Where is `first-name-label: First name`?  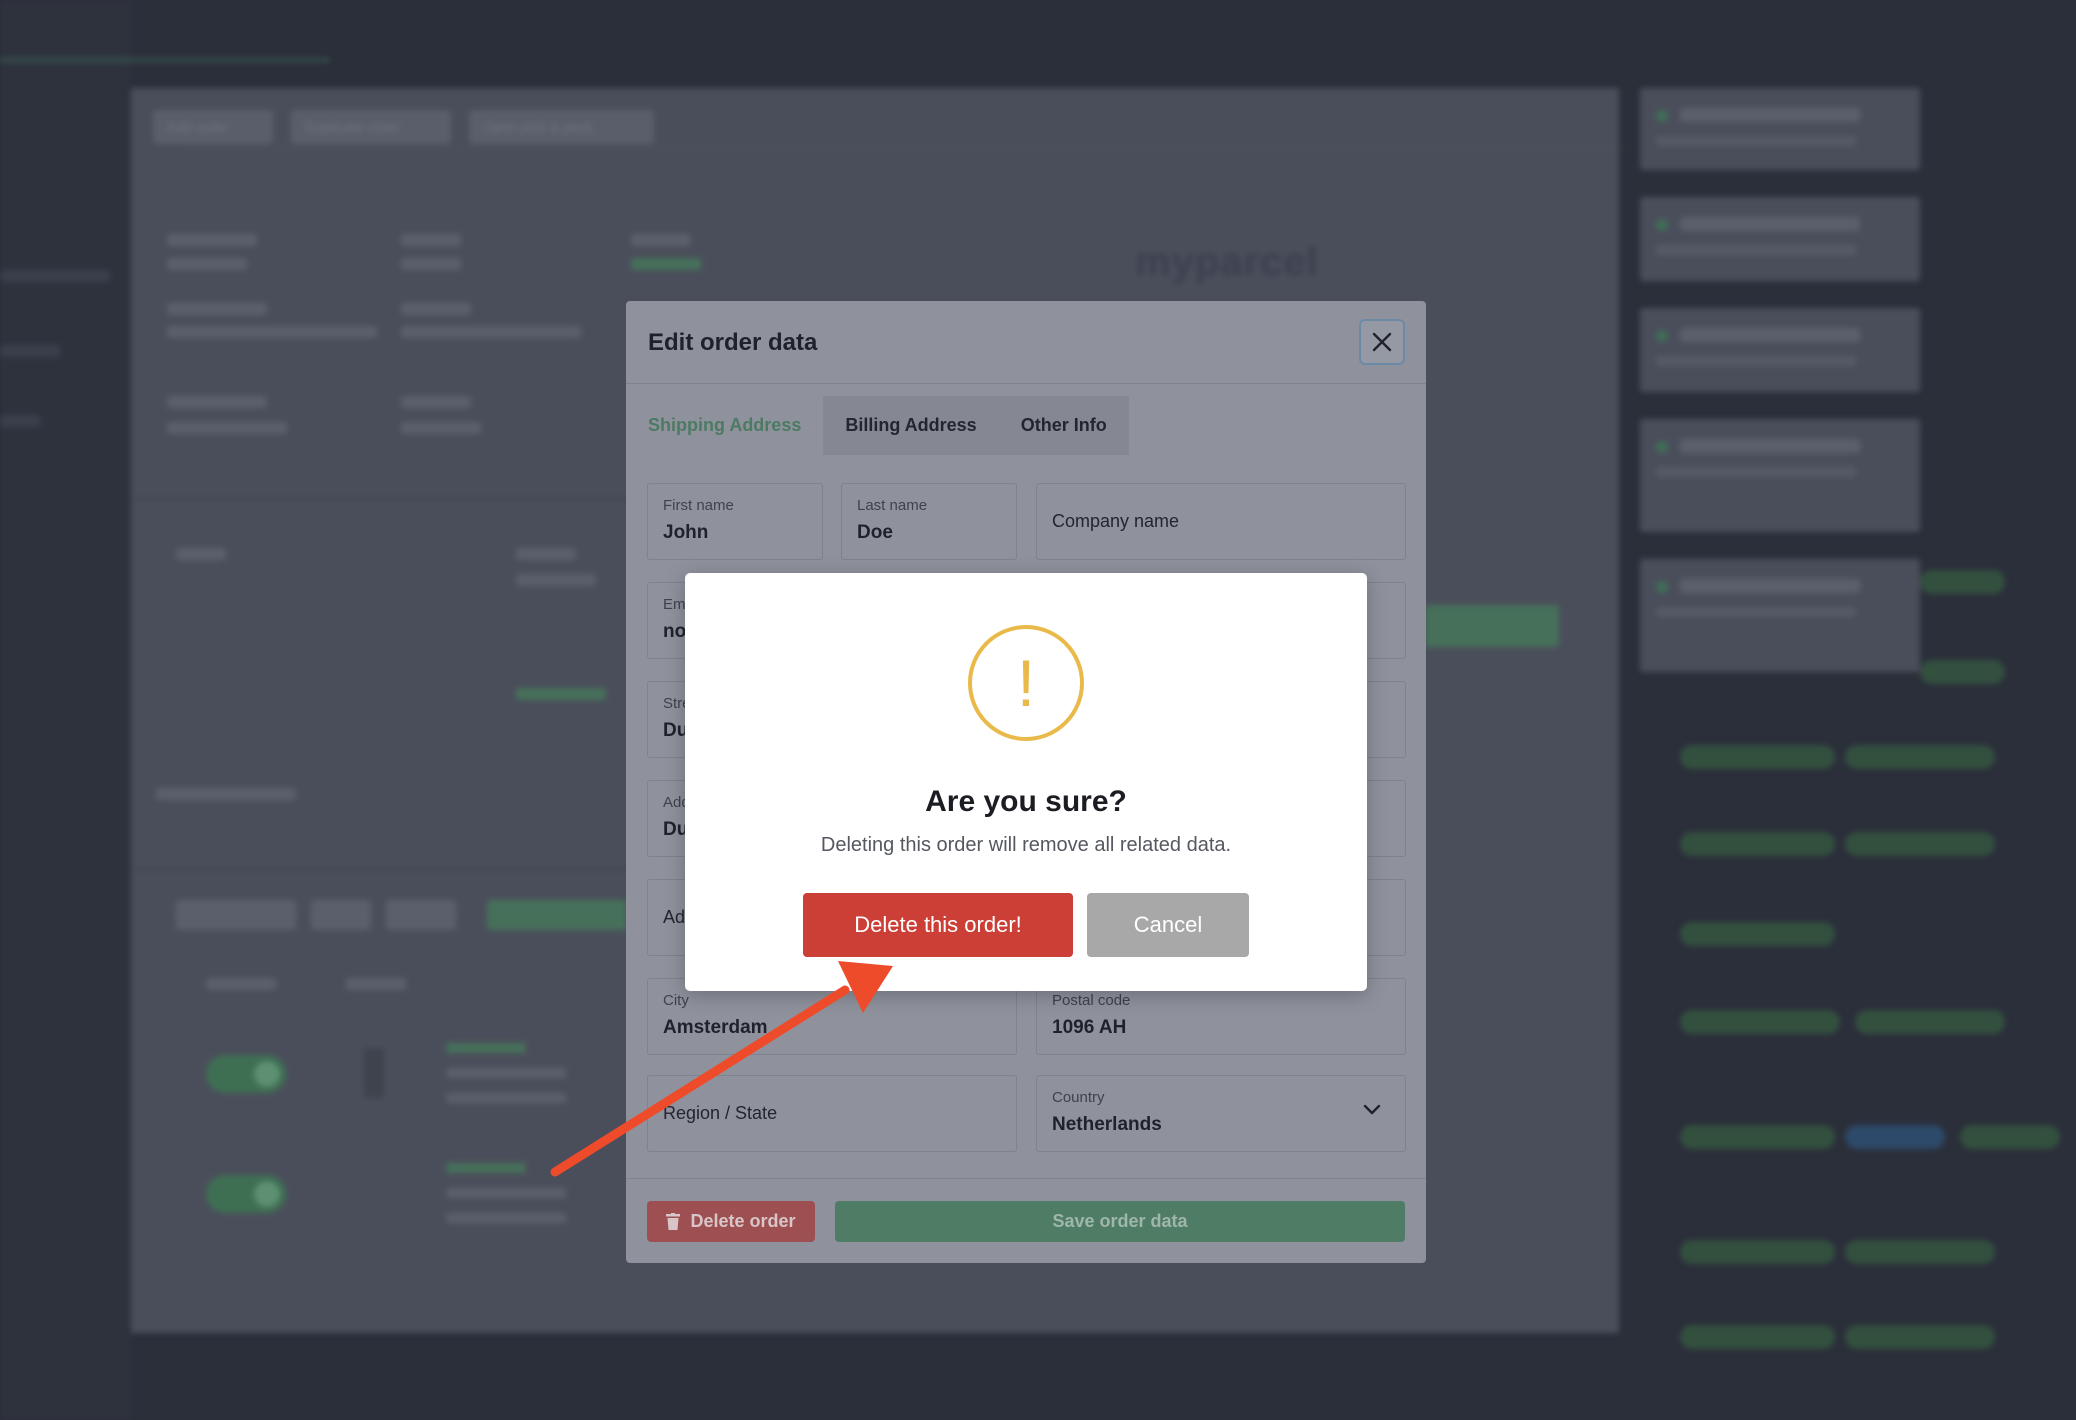
first-name-label: First name is located at coordinates (698, 505).